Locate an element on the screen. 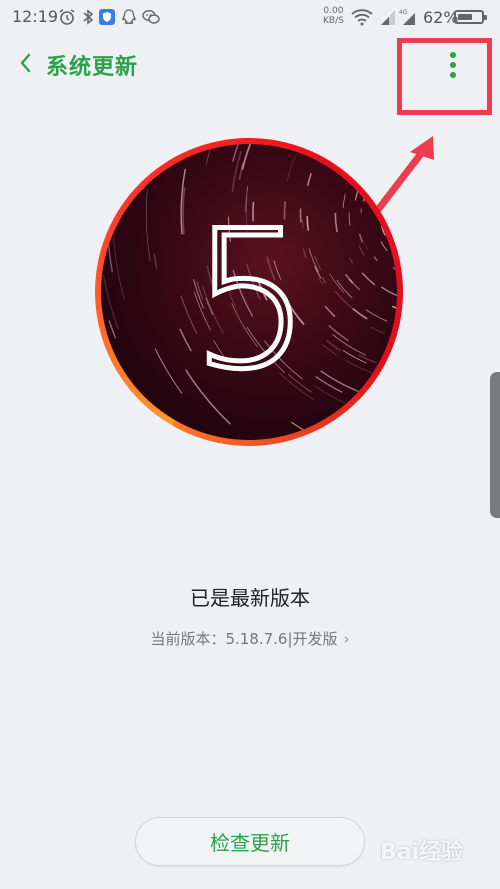  bluetooth-icon is located at coordinates (88, 17).